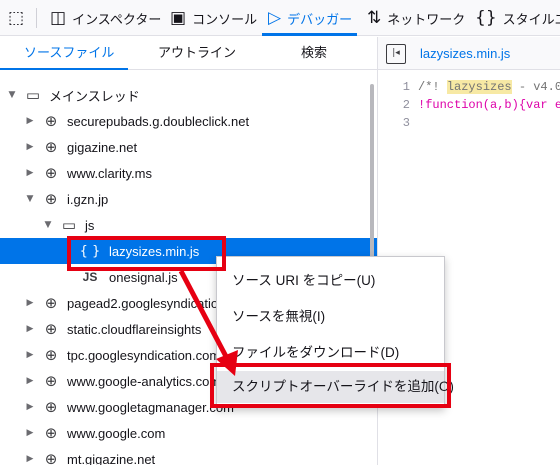 The height and width of the screenshot is (465, 560). I want to click on annotation-arrow, so click(208, 322).